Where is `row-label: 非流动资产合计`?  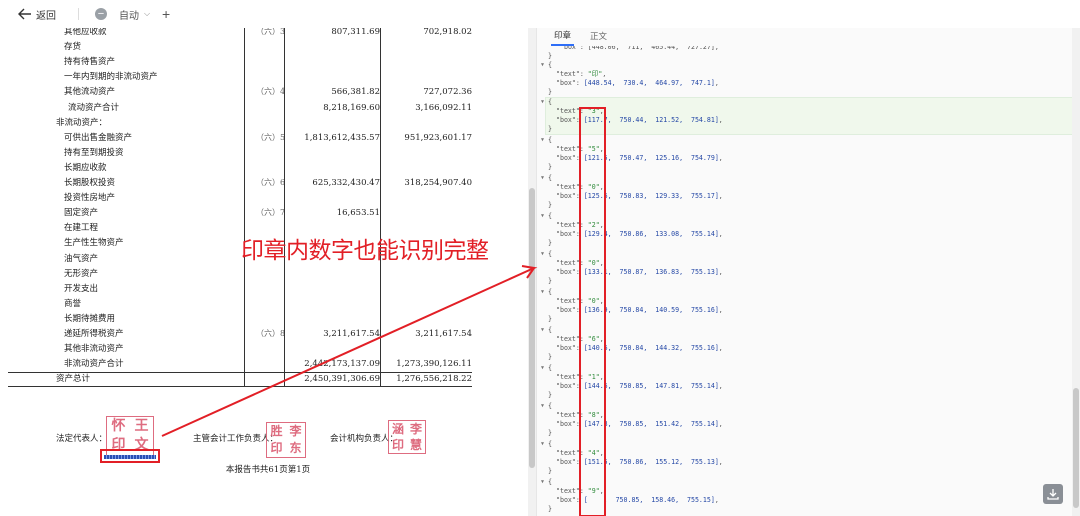 row-label: 非流动资产合计 is located at coordinates (94, 364).